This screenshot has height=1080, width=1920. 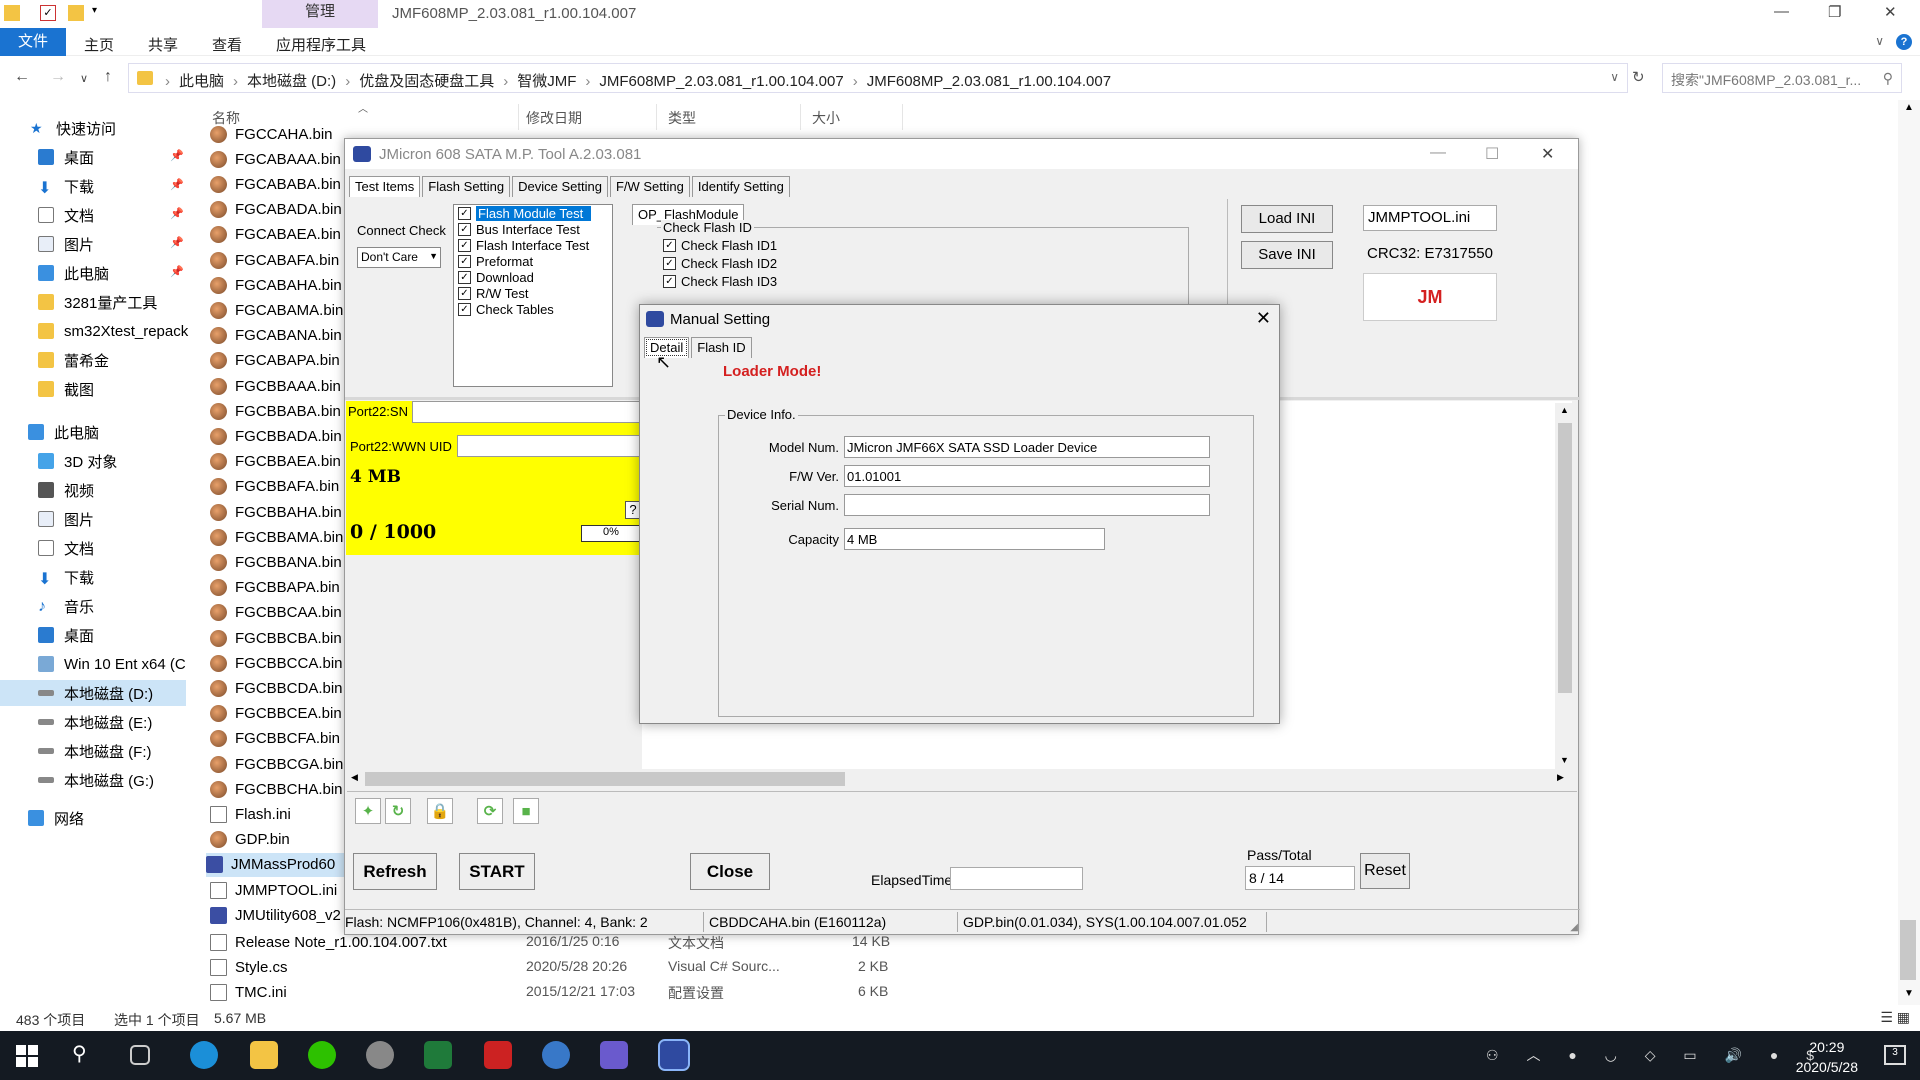 I want to click on vertical-scrollbar: ▲ ▼, so click(x=1565, y=586).